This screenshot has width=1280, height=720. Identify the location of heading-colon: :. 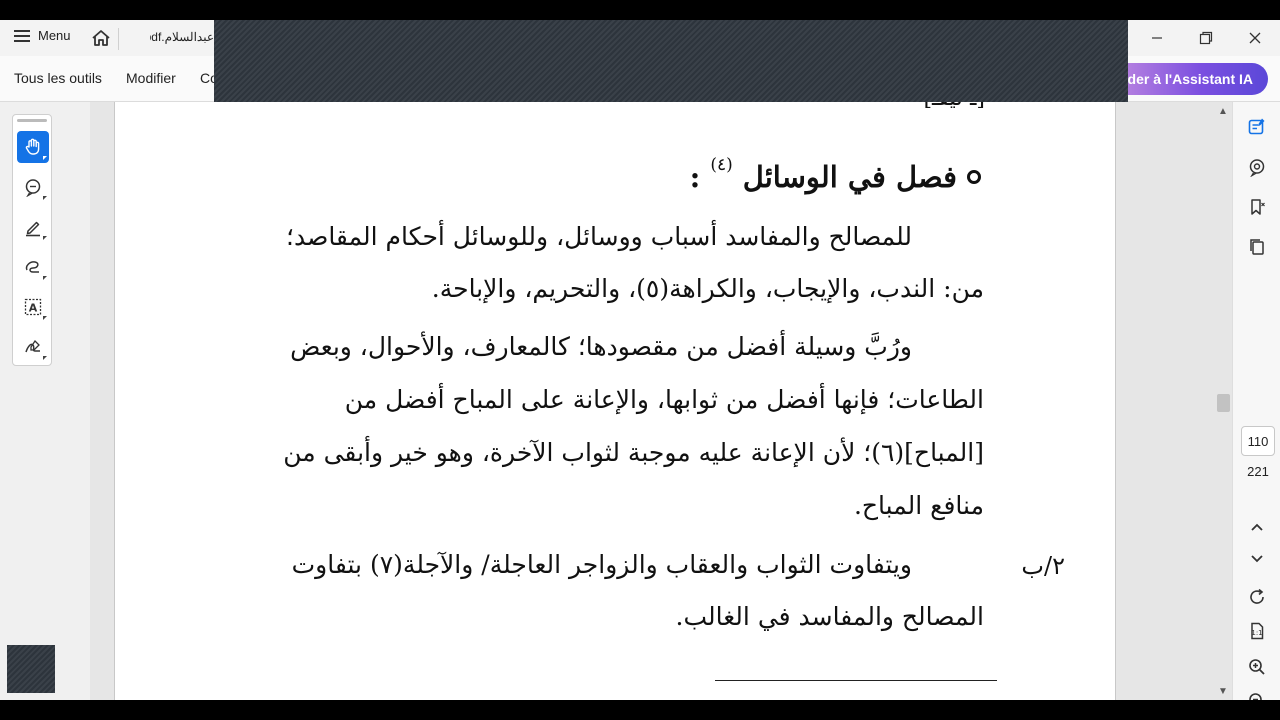
(695, 177).